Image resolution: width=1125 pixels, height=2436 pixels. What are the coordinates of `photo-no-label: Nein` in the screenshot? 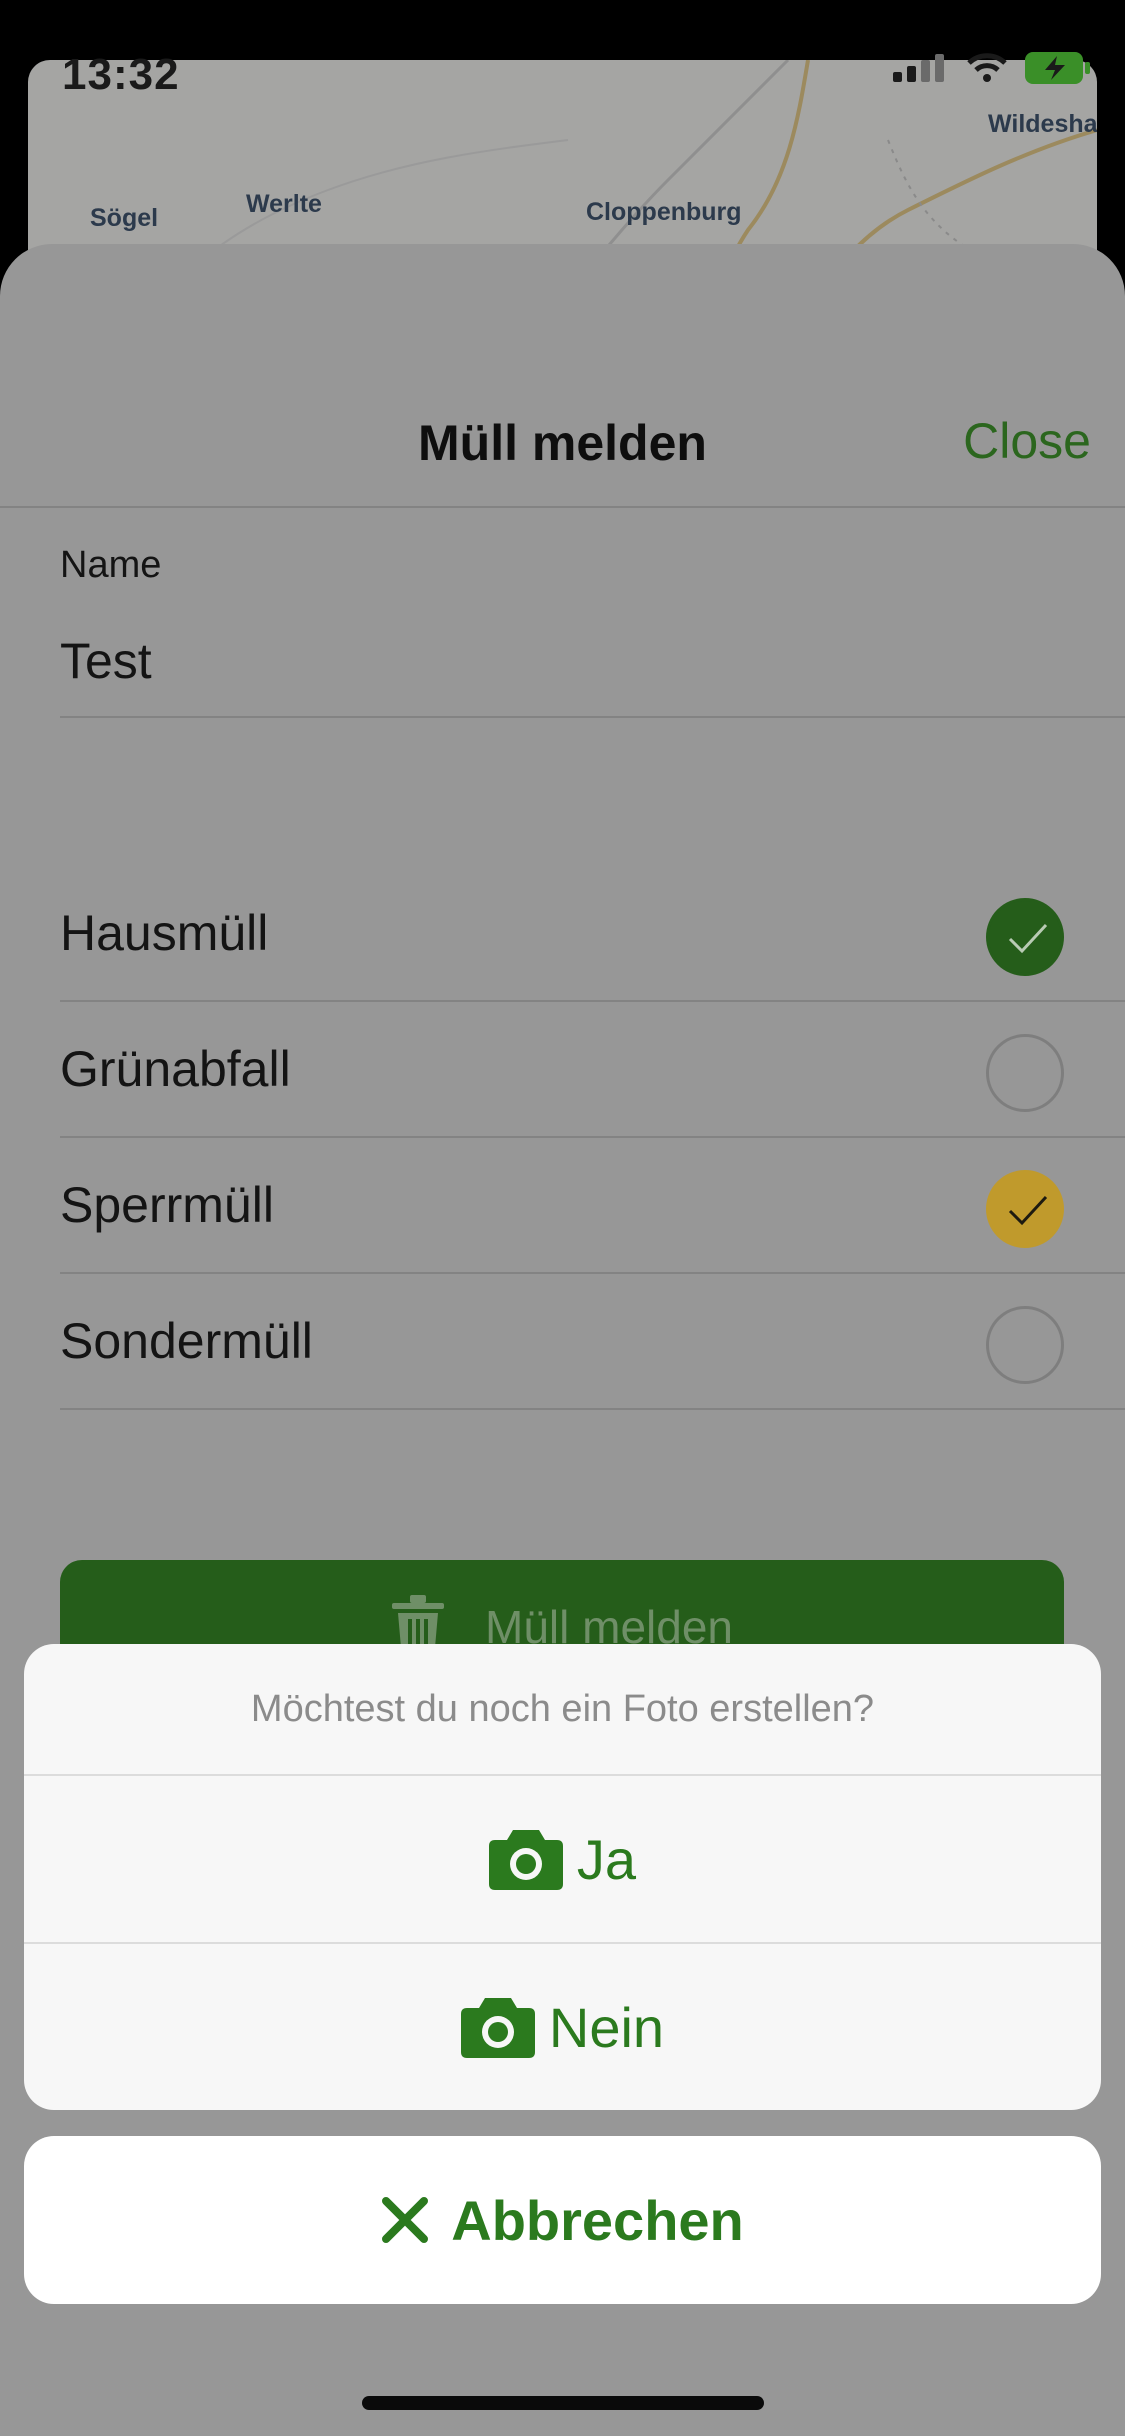 It's located at (606, 2027).